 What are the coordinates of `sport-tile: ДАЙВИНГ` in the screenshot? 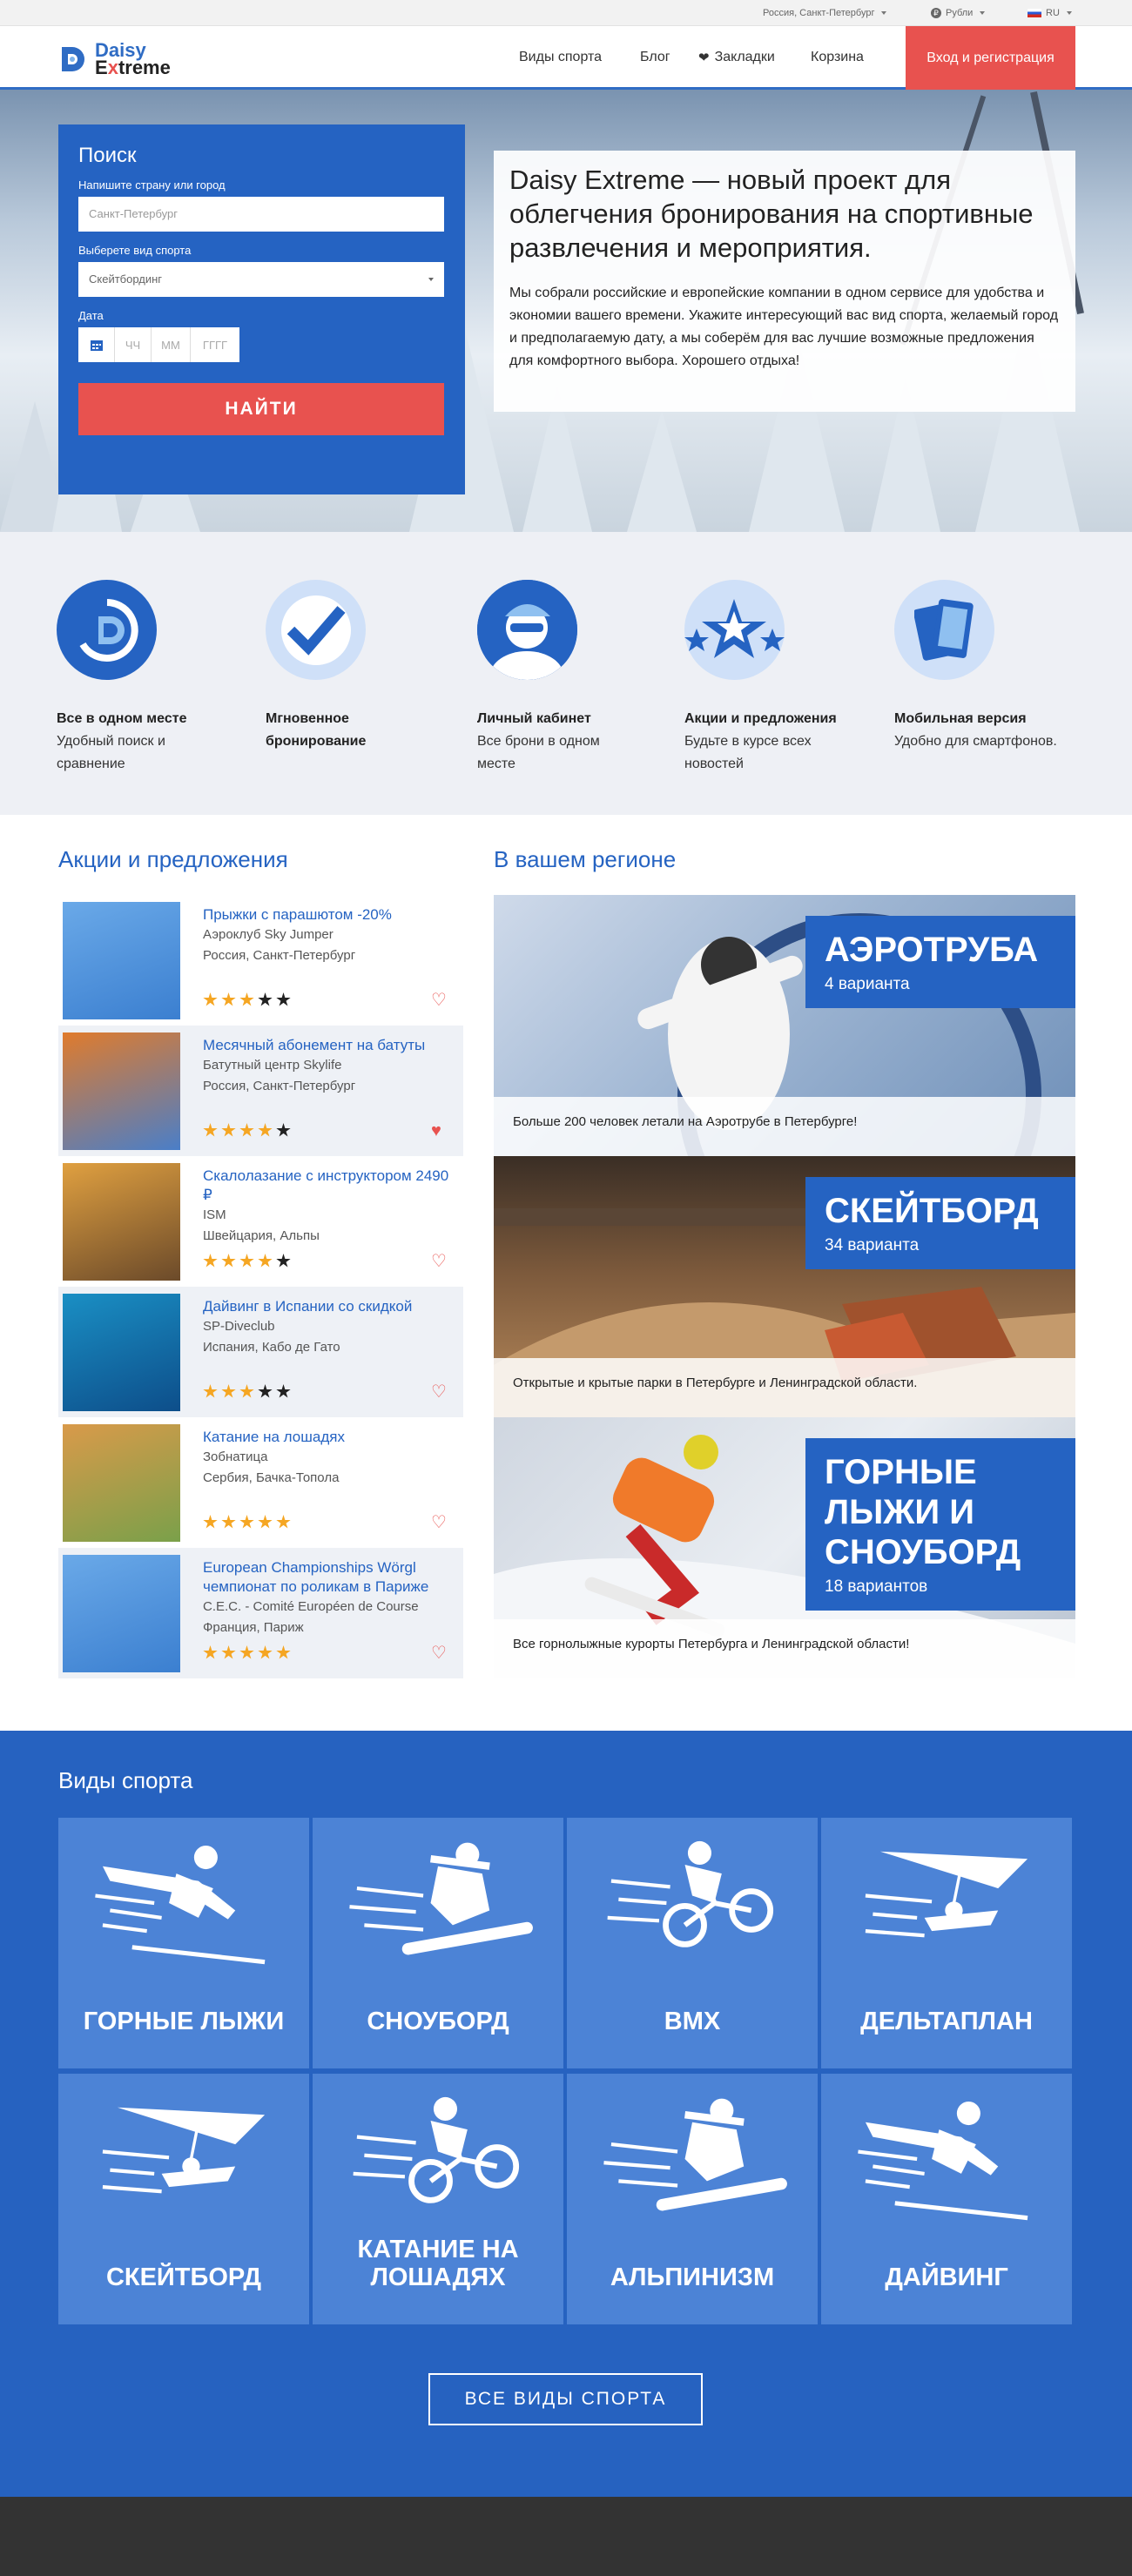 It's located at (946, 2199).